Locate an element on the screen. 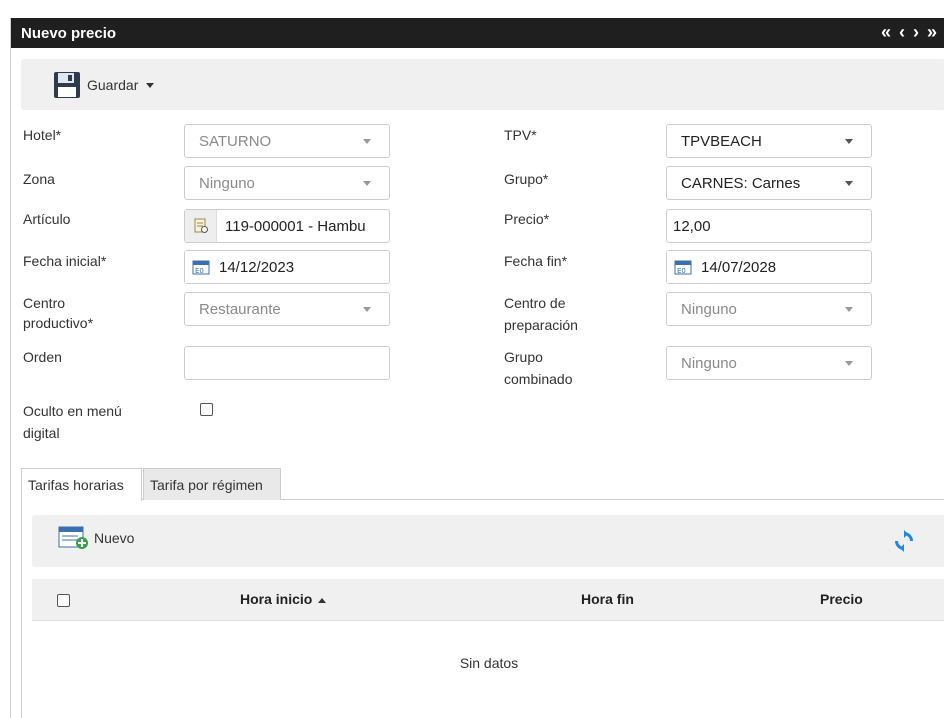 The height and width of the screenshot is (718, 944). fecha-inicial-value: 14/12/2023 is located at coordinates (257, 267).